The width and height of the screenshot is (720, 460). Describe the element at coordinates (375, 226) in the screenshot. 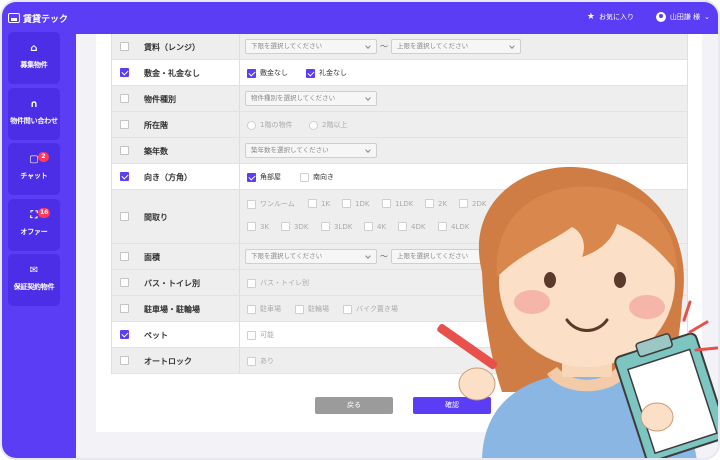

I see `layout-option: 4K` at that location.